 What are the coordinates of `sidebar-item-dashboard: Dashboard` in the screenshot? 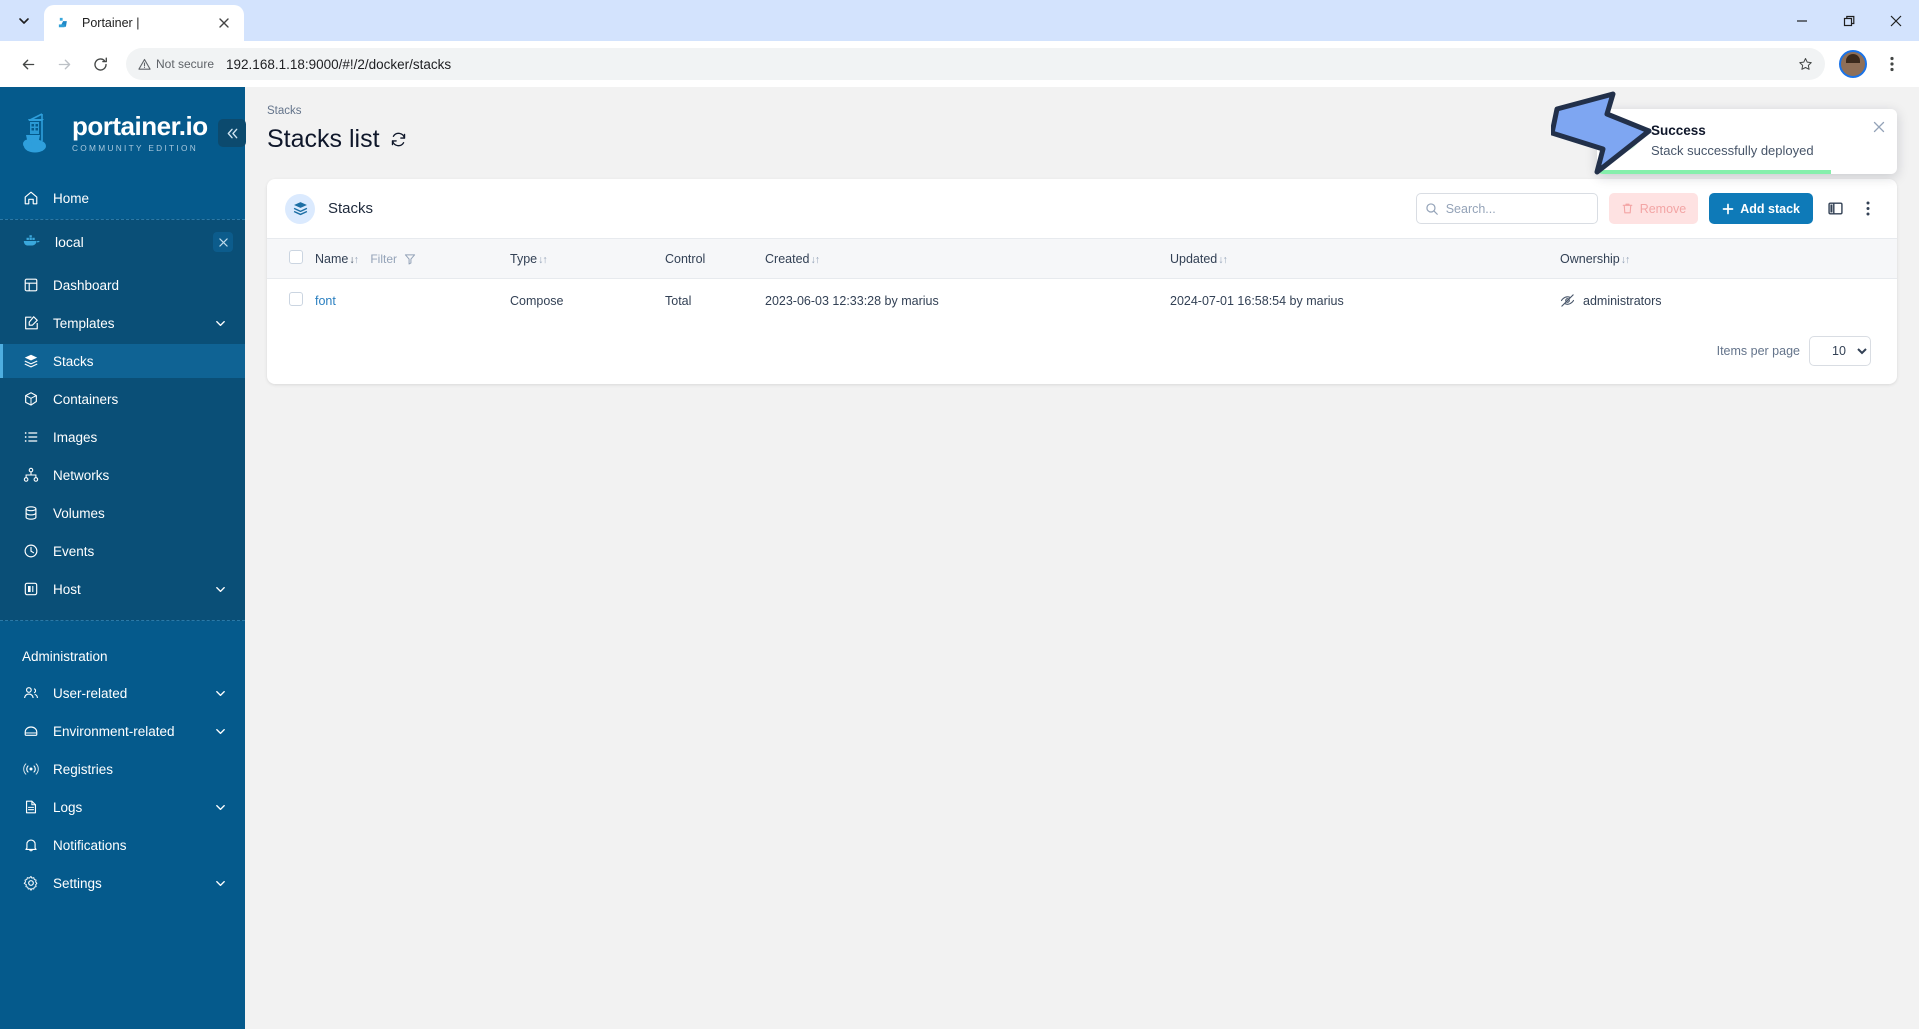 It's located at (122, 285).